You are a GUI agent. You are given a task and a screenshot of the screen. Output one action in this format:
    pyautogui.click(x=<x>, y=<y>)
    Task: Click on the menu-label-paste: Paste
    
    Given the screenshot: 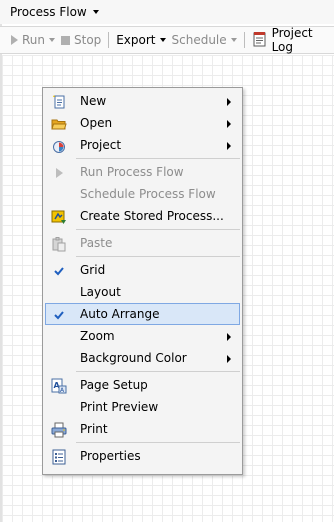 What is the action you would take?
    pyautogui.click(x=96, y=243)
    